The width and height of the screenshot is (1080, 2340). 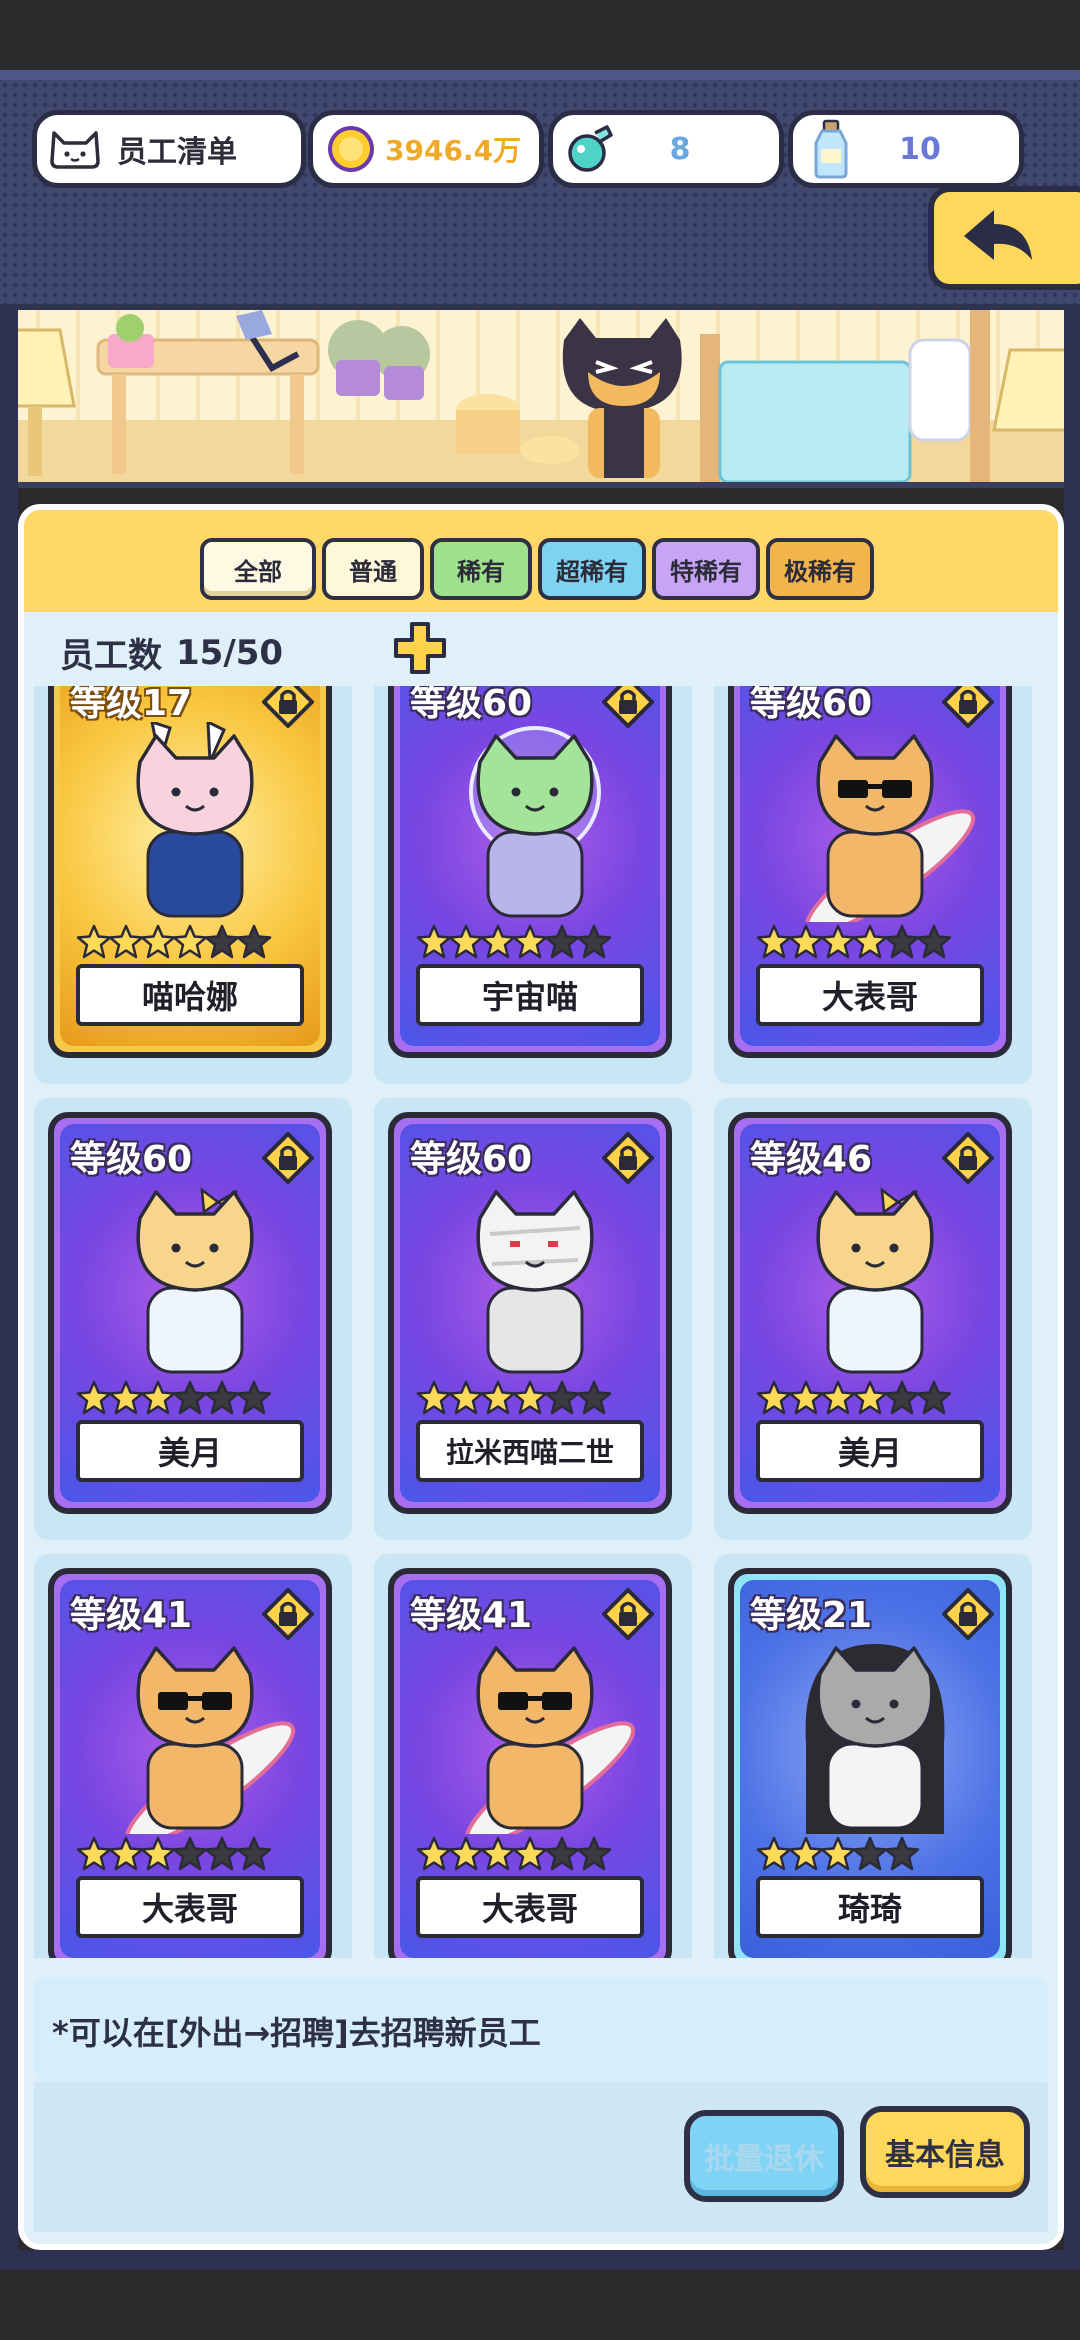 What do you see at coordinates (831, 149) in the screenshot?
I see `bottle-icon` at bounding box center [831, 149].